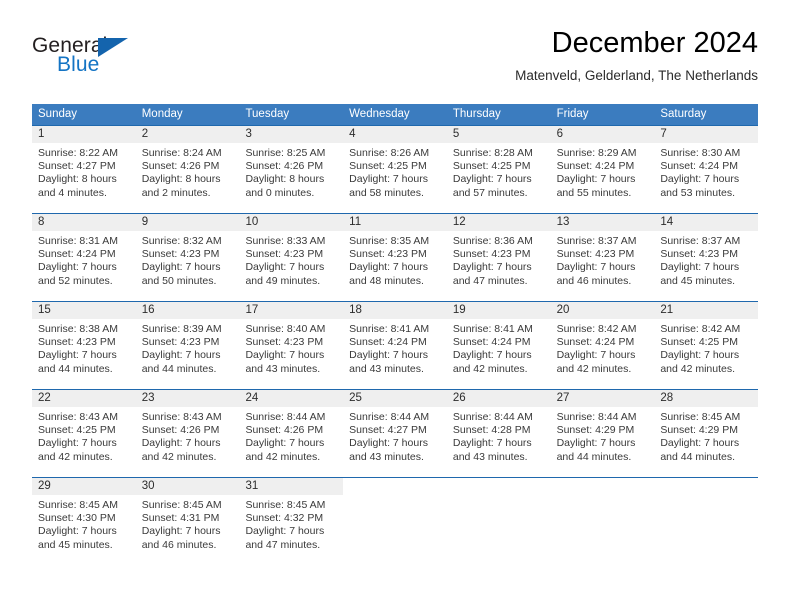 The width and height of the screenshot is (792, 612). I want to click on general-blue-logo: General Blue, so click(132, 62).